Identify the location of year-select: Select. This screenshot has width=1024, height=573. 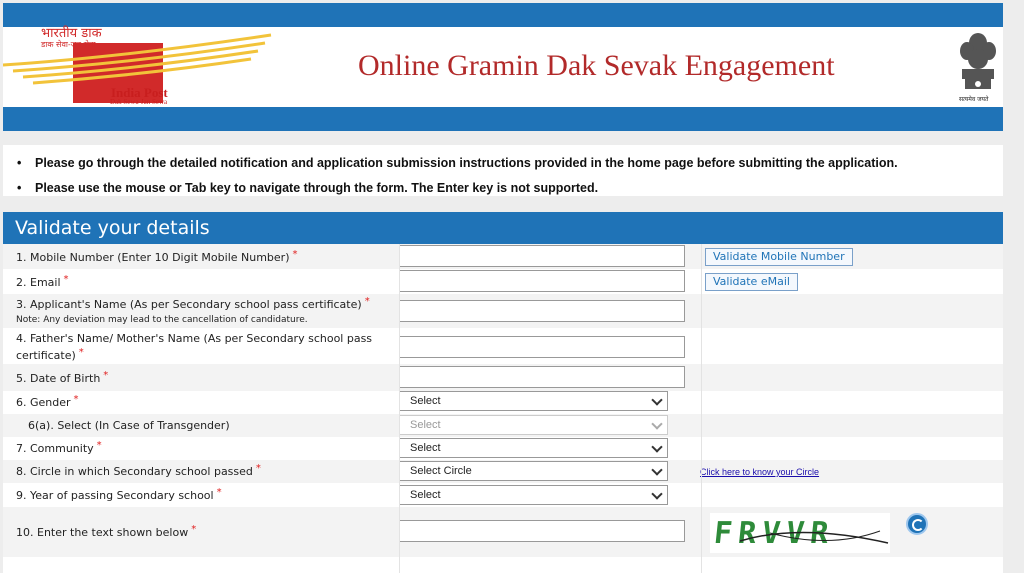
(533, 495).